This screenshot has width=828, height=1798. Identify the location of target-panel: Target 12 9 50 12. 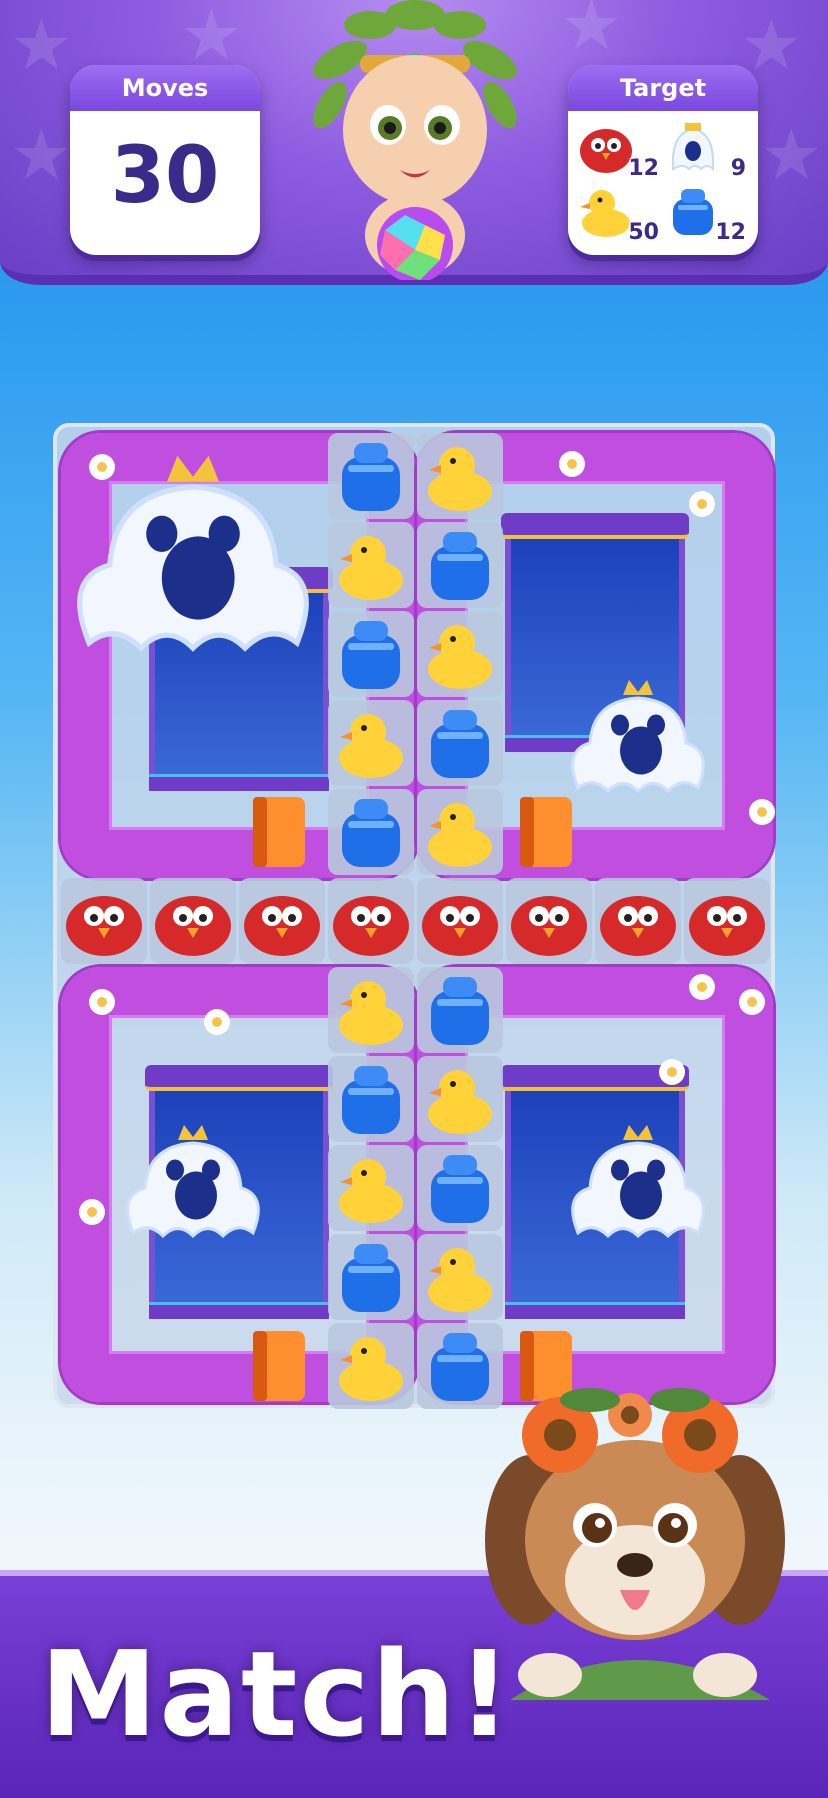
(663, 160).